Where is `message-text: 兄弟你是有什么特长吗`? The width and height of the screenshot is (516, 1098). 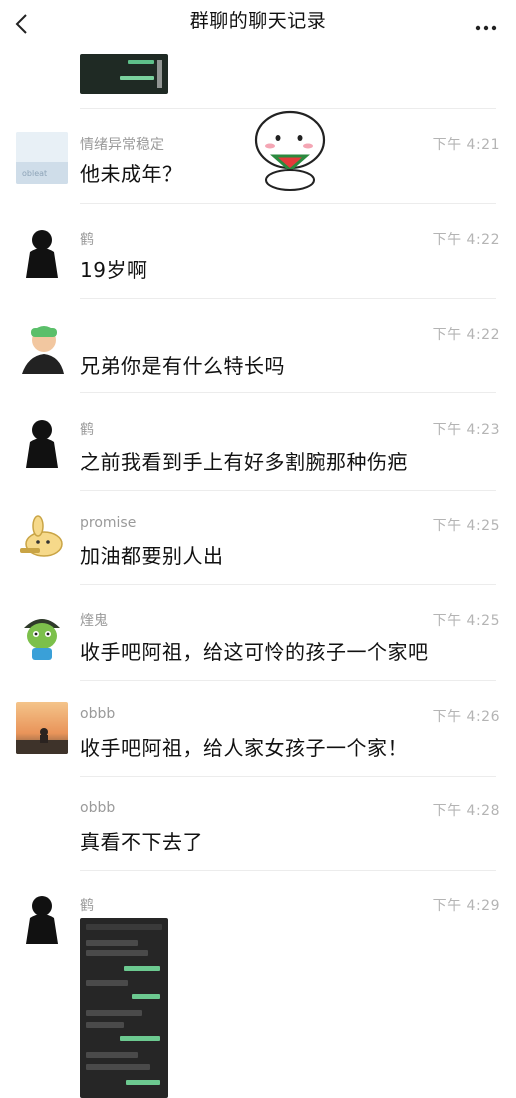
message-text: 兄弟你是有什么特长吗 is located at coordinates (182, 366).